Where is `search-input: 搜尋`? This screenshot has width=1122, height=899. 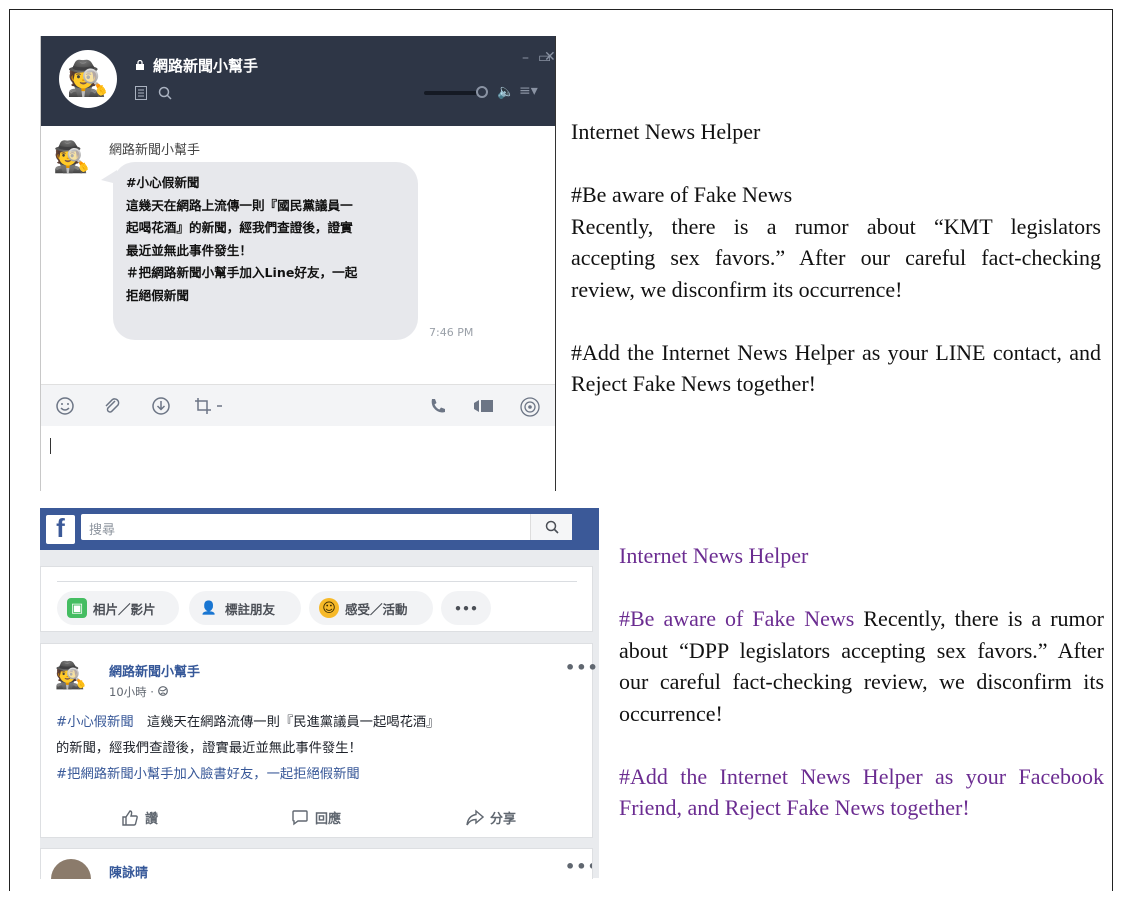 search-input: 搜尋 is located at coordinates (325, 527).